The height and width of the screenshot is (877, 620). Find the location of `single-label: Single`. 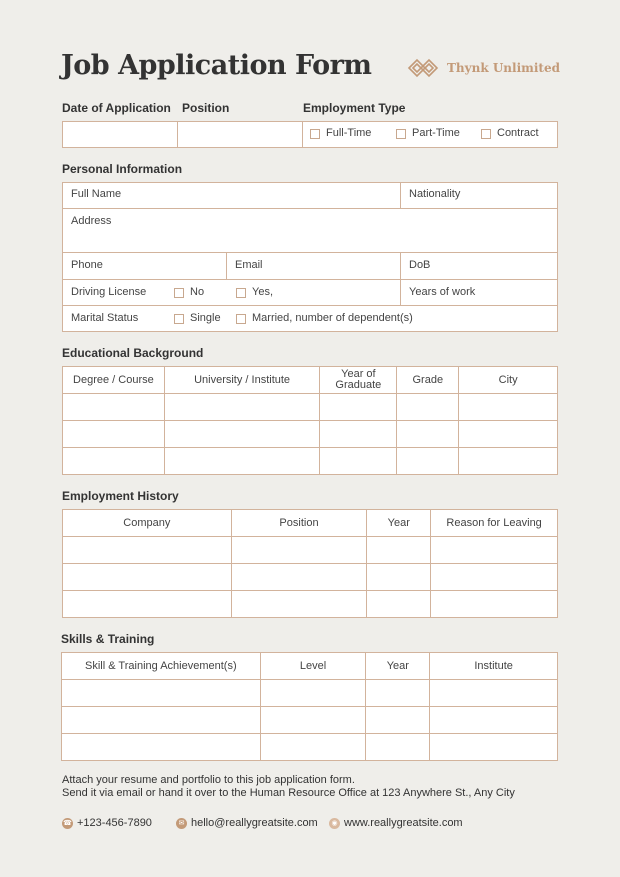

single-label: Single is located at coordinates (205, 318).